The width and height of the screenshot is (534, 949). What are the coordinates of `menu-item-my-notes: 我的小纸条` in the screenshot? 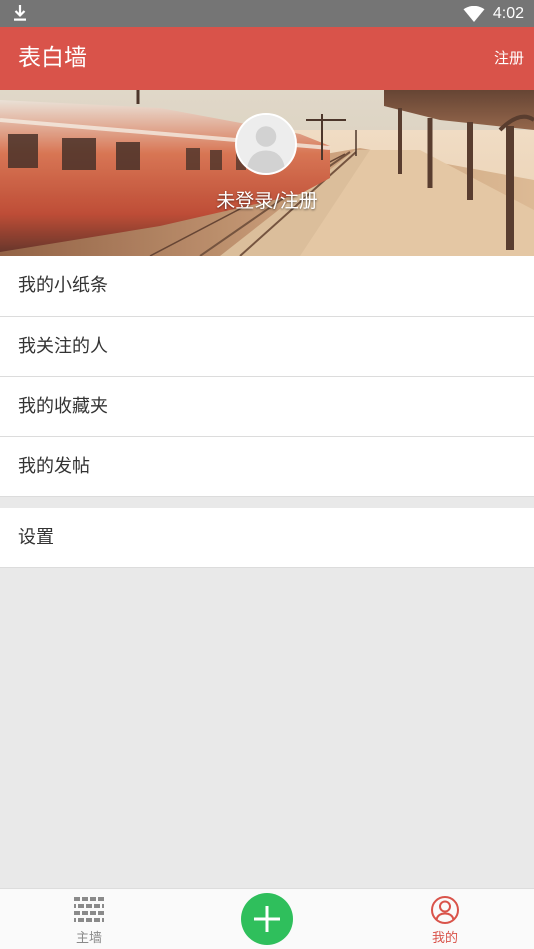 It's located at (267, 286).